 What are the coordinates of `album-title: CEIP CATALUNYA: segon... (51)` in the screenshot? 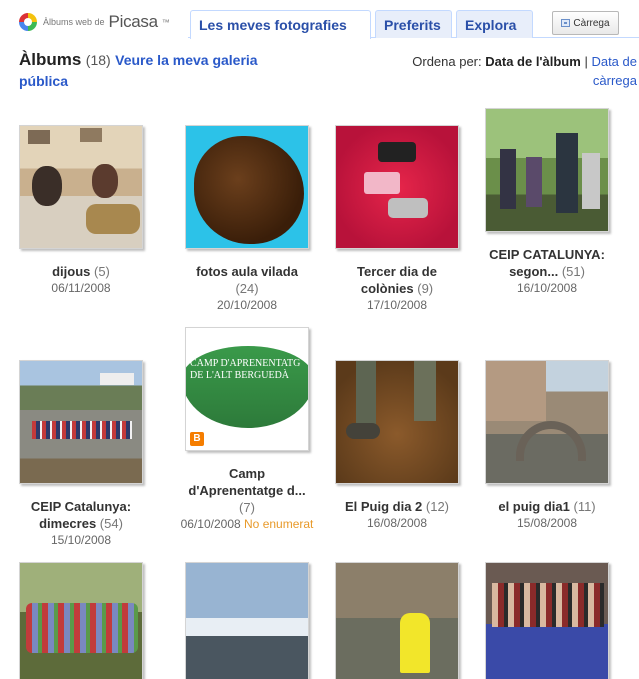 It's located at (547, 263).